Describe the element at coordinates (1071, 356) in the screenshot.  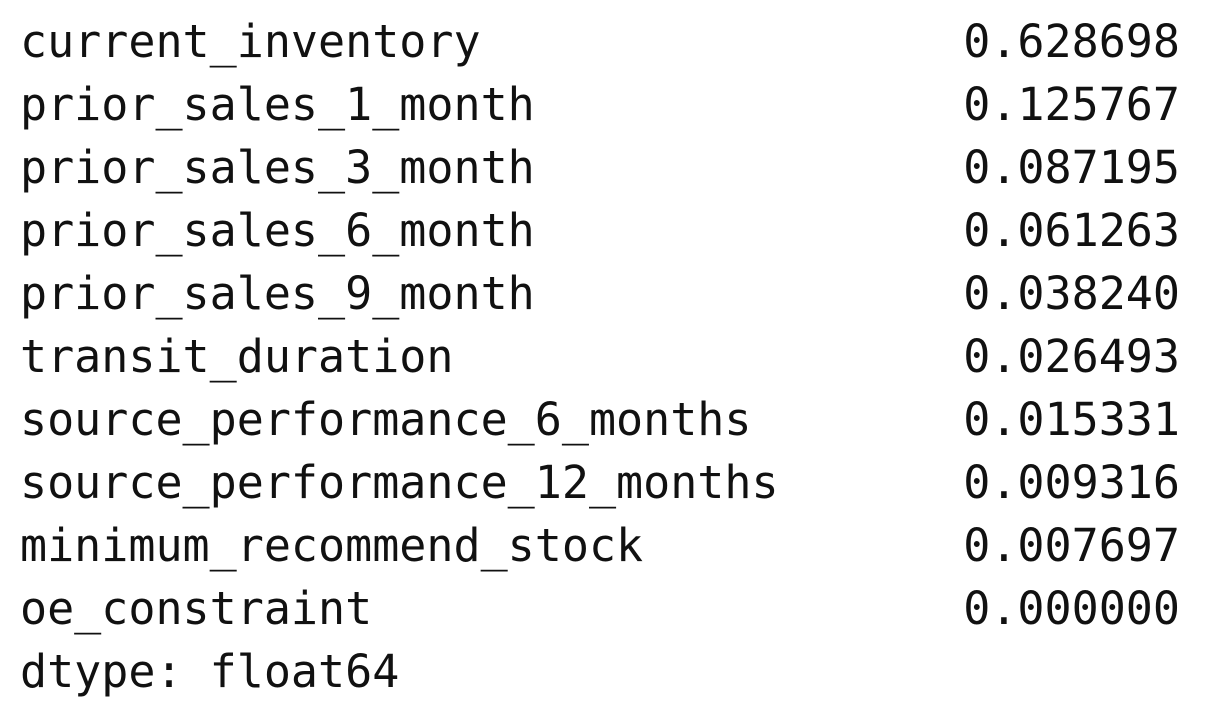
I see `value-label: 0.026493` at that location.